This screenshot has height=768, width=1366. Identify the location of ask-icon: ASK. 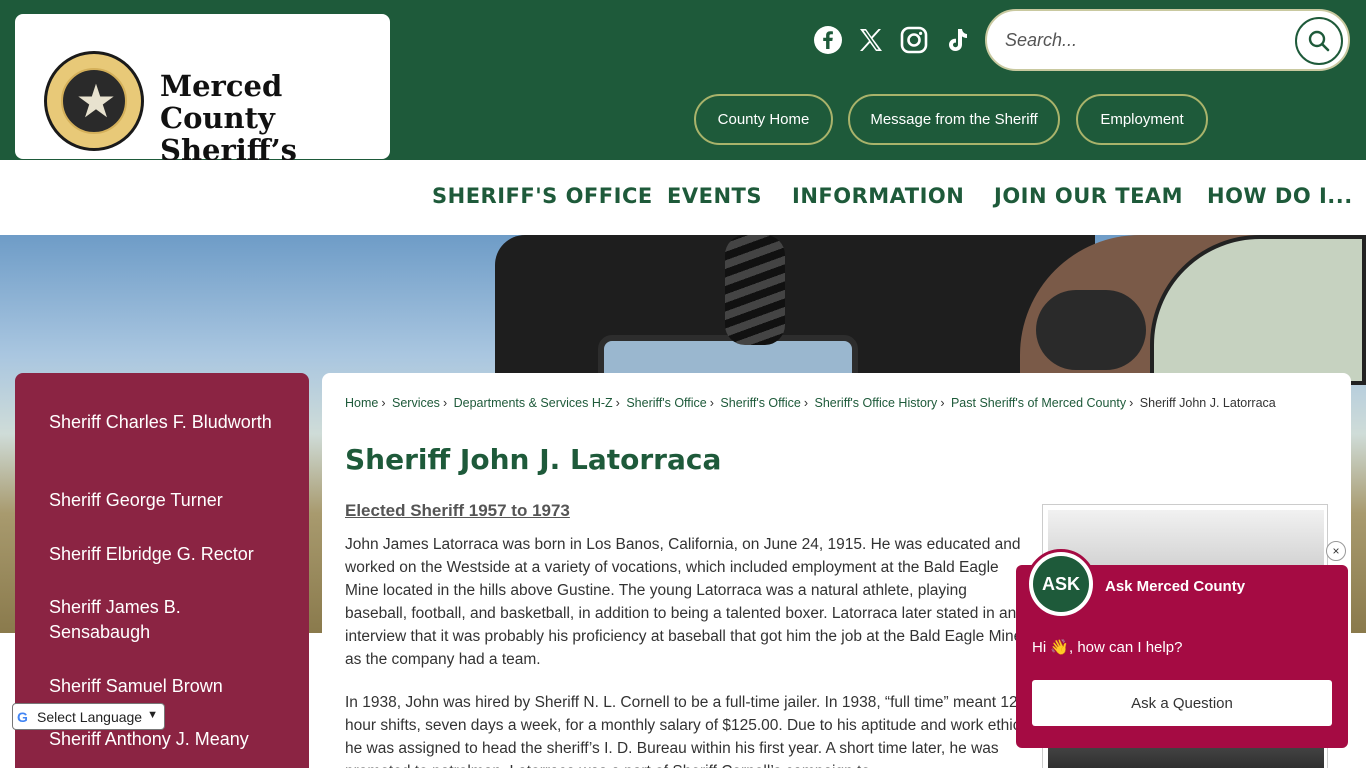
(1061, 584).